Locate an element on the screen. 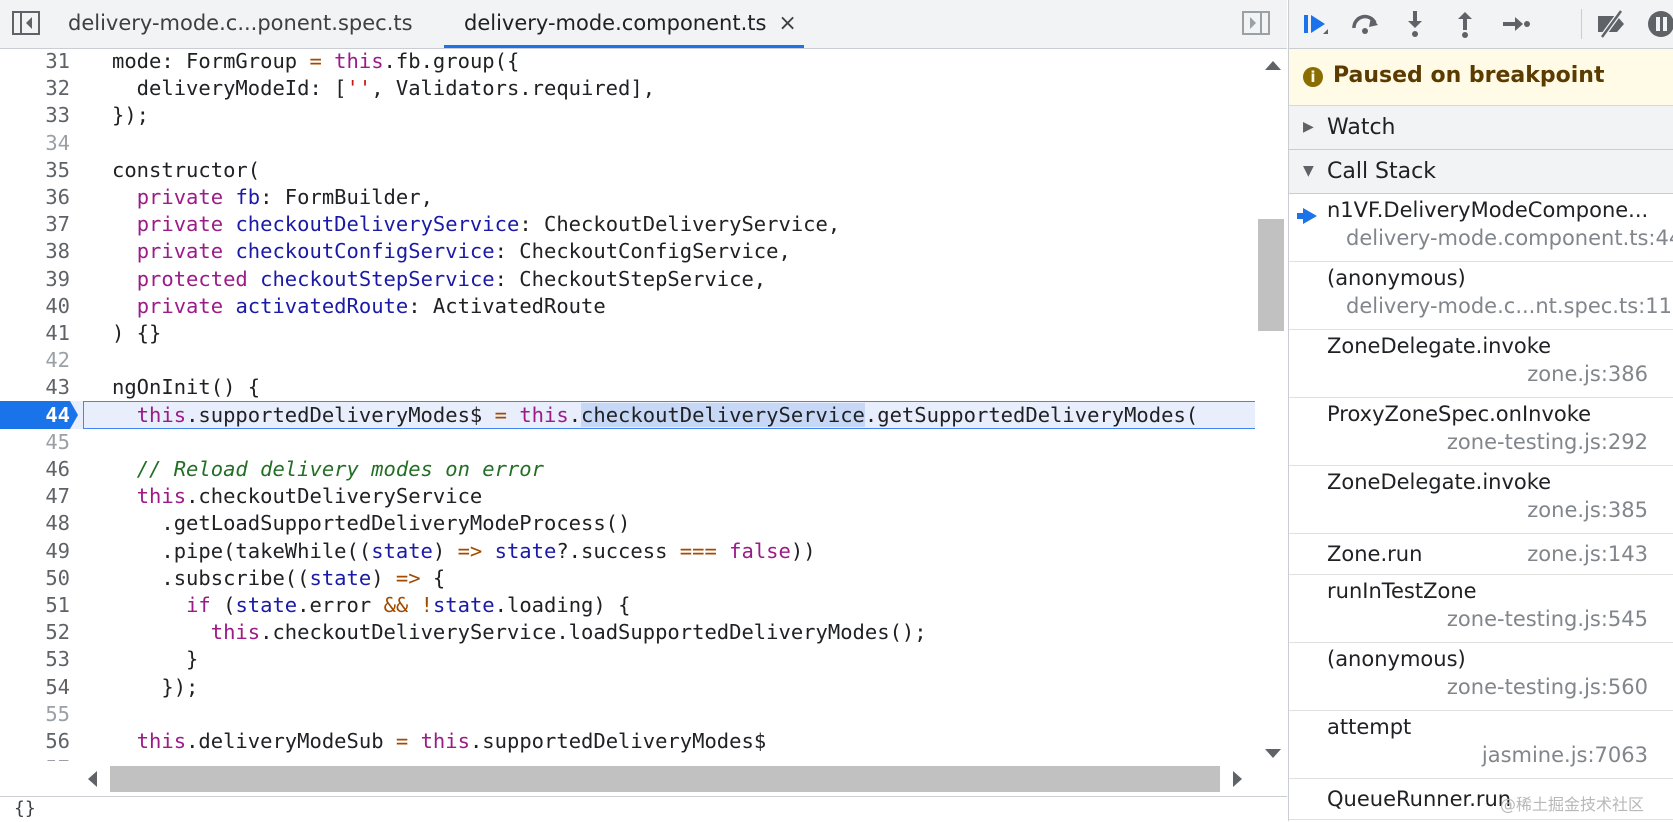 Image resolution: width=1673 pixels, height=822 pixels. watch-section-header: ▶ Watch is located at coordinates (1481, 128).